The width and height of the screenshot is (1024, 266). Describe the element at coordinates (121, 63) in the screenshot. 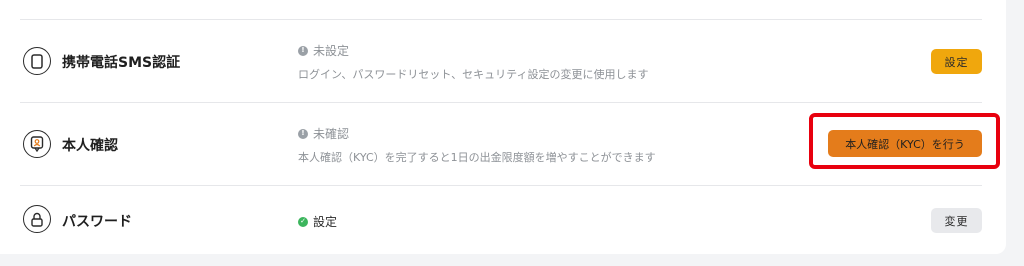

I see `sms-auth-title: 携帯電話SMS認証` at that location.